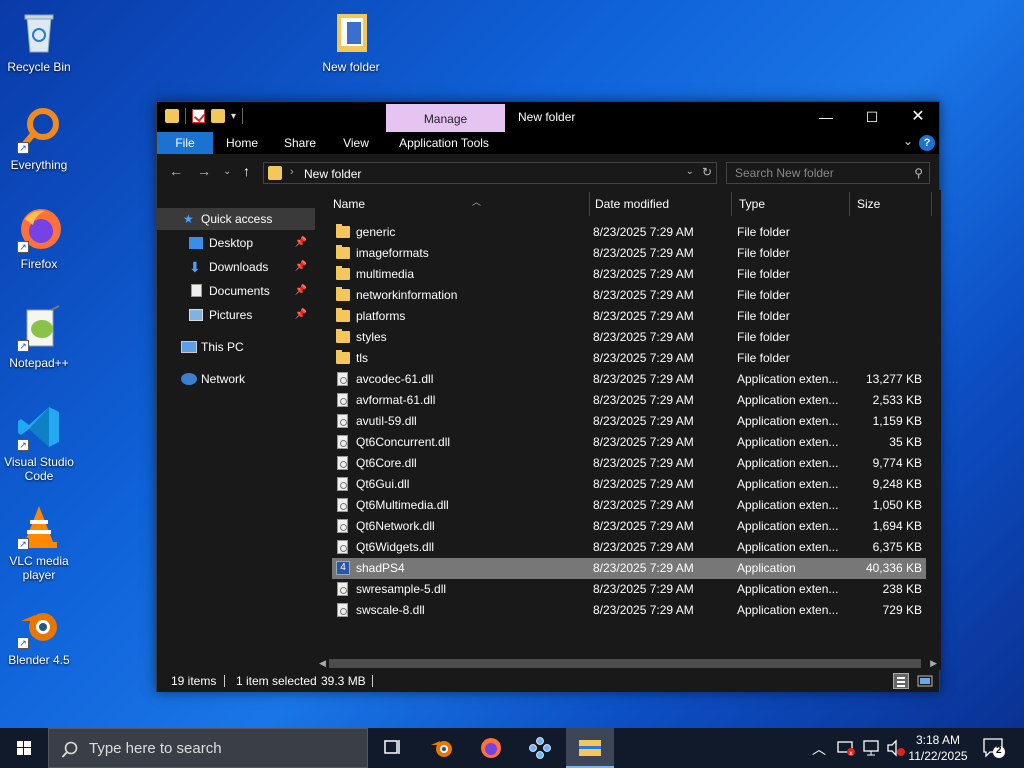 The height and width of the screenshot is (768, 1024). I want to click on sidebar-item-pictures: Pictures 📌, so click(236, 315).